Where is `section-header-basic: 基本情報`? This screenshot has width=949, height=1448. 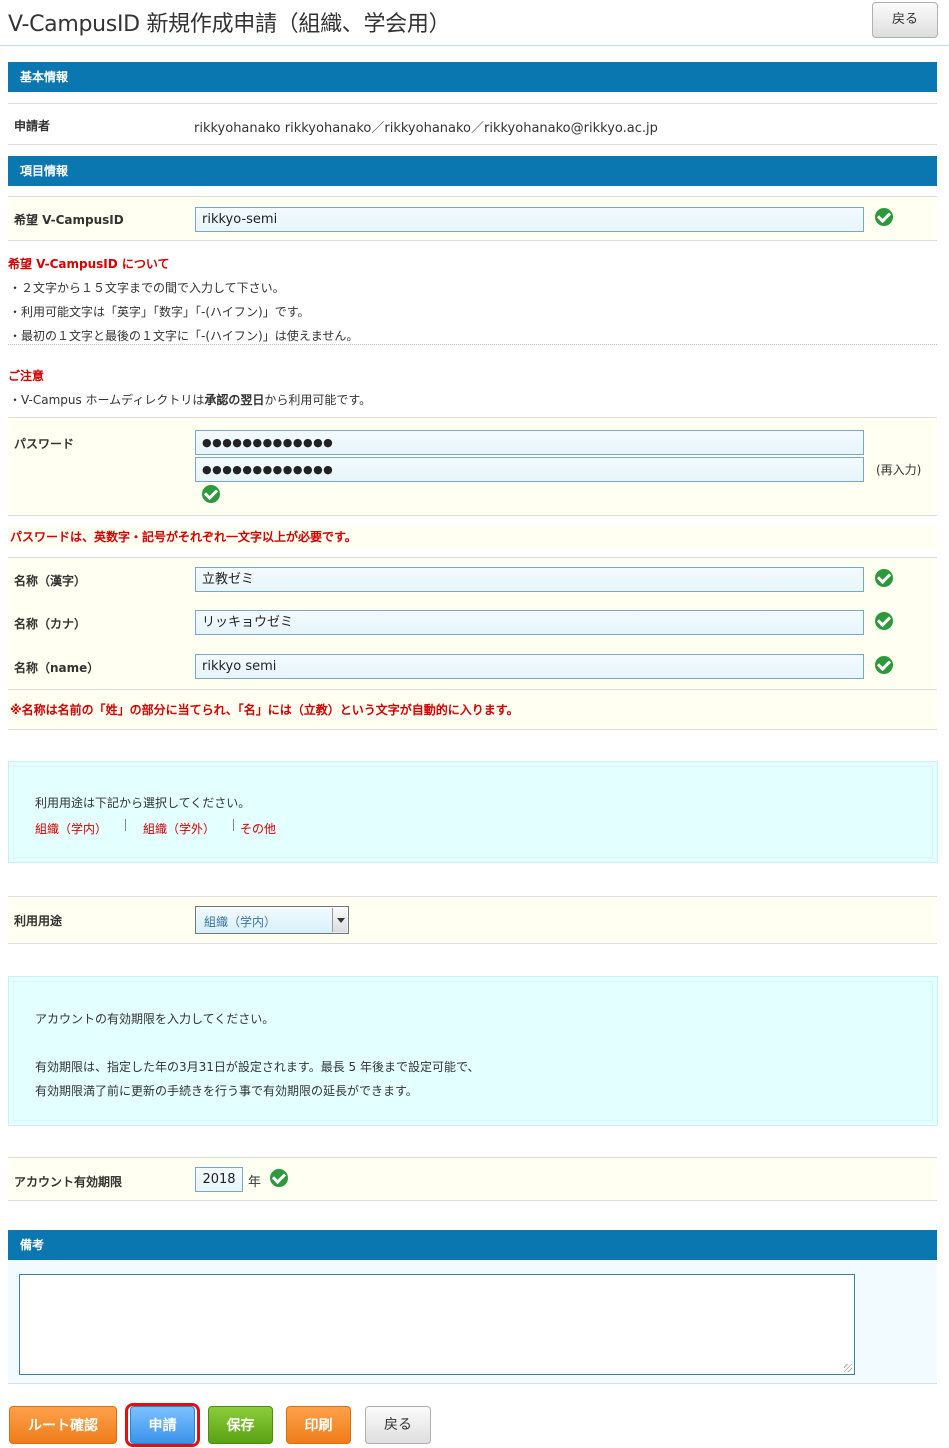
section-header-basic: 基本情報 is located at coordinates (472, 77).